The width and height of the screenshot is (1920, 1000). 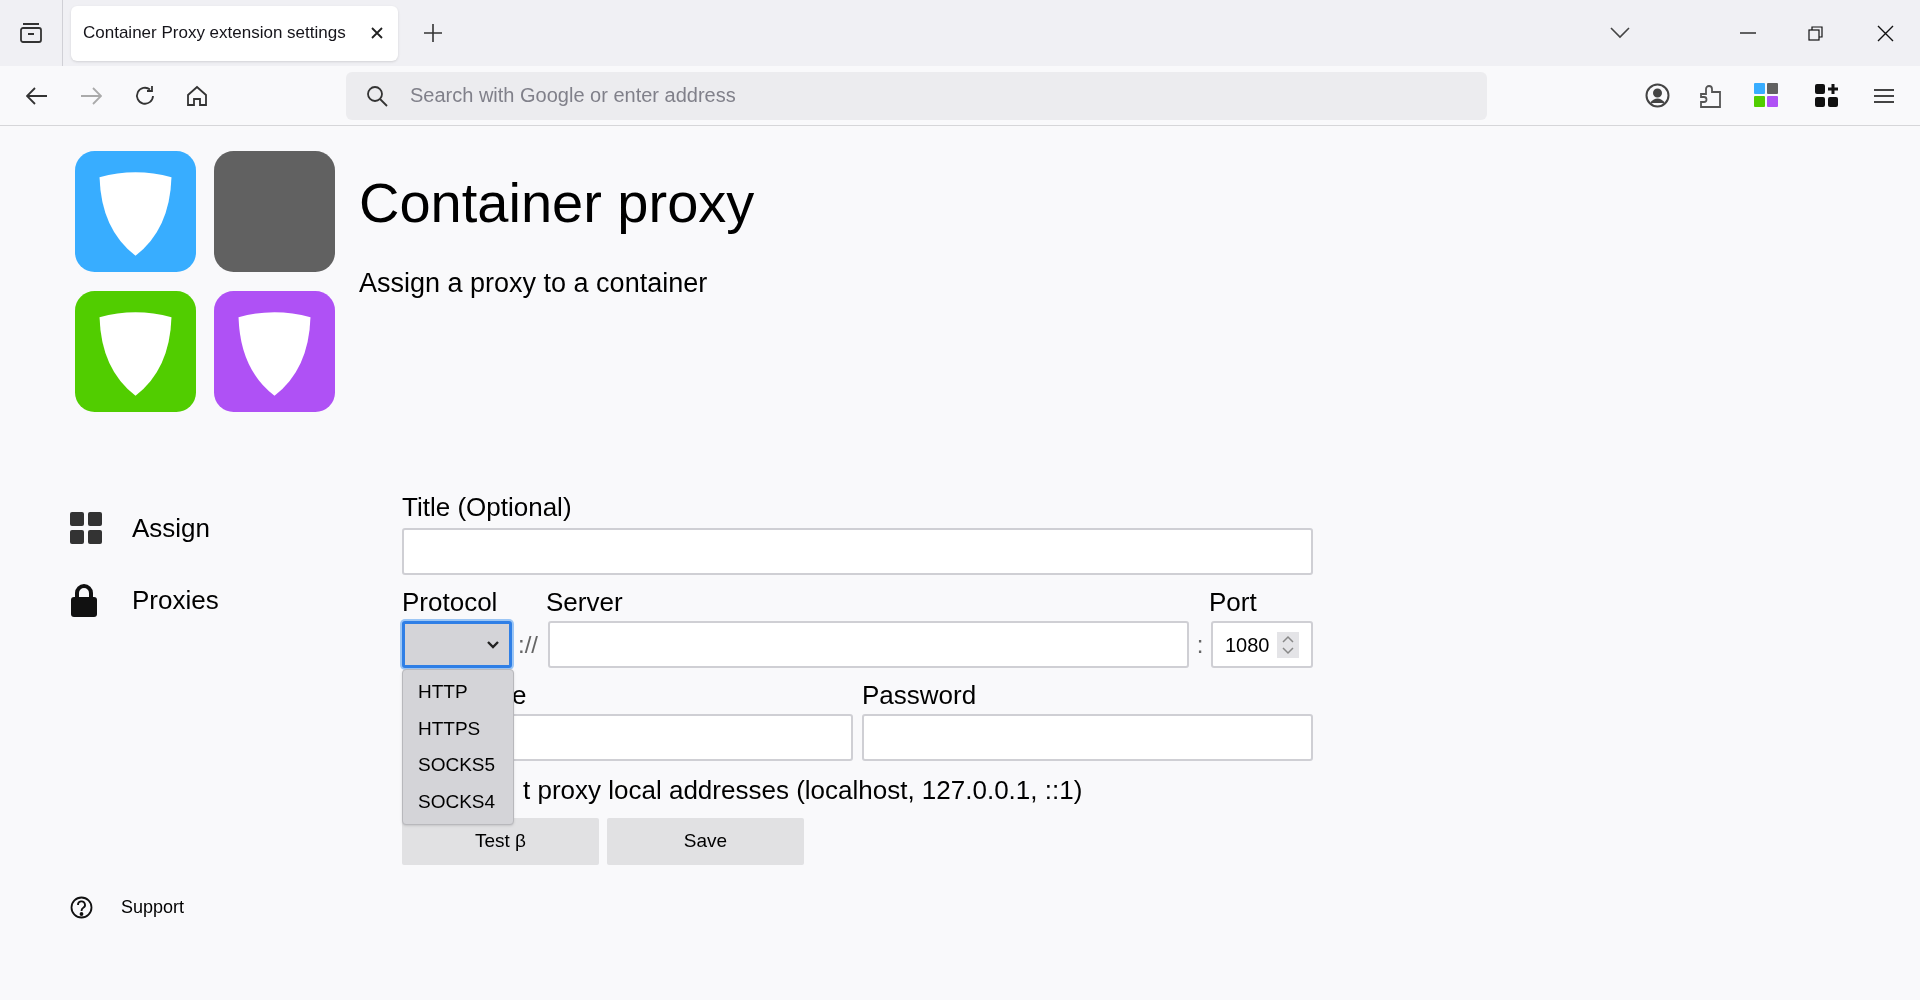 I want to click on dropdown-option: SOCKS5, so click(x=458, y=765).